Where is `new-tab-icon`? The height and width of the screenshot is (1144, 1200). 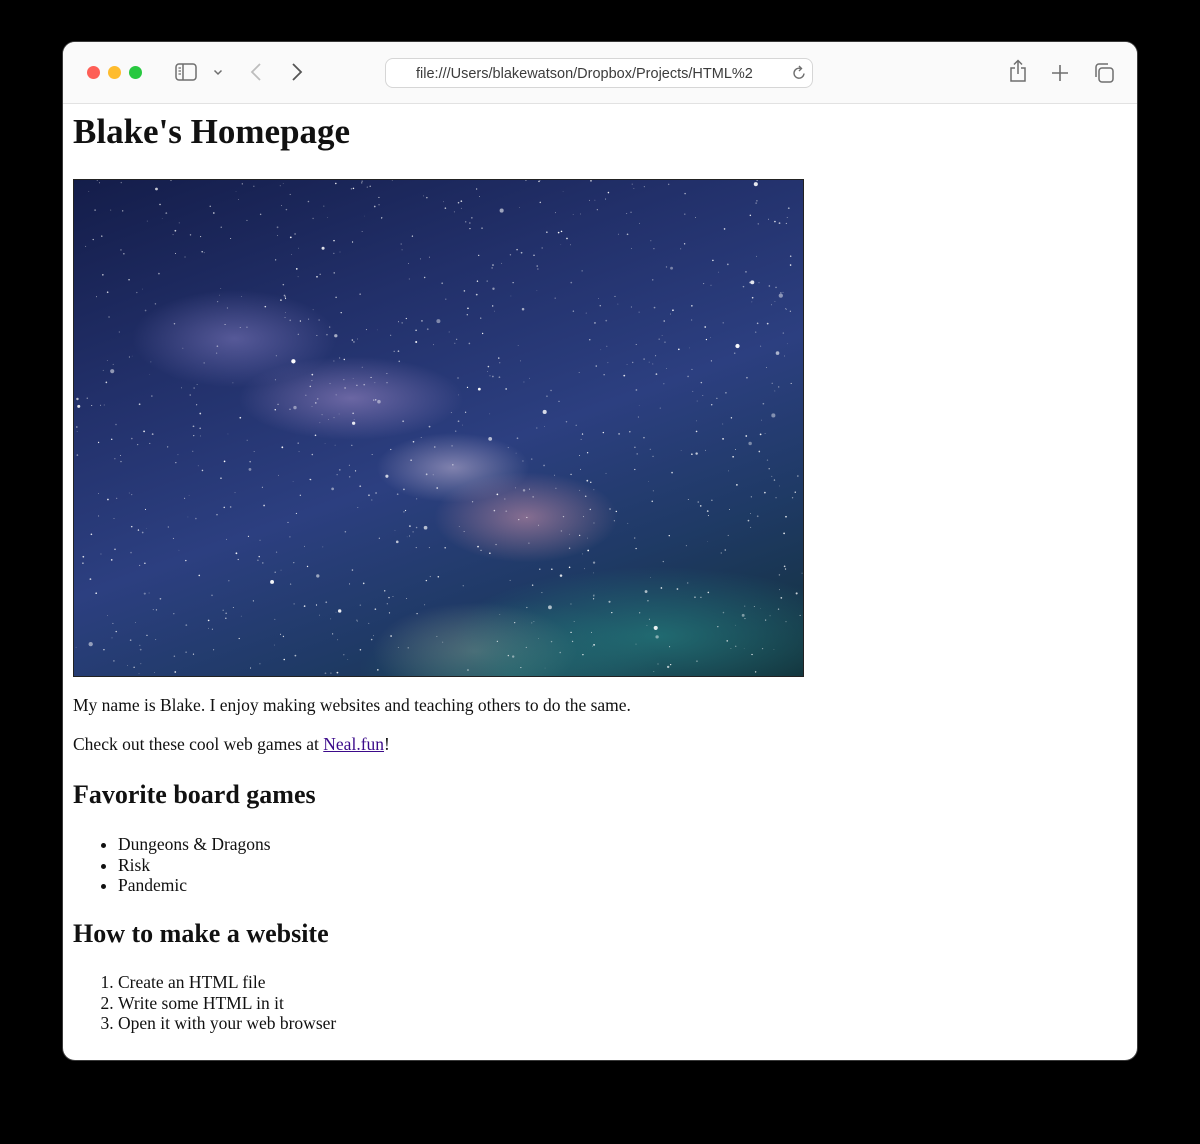 new-tab-icon is located at coordinates (1060, 73).